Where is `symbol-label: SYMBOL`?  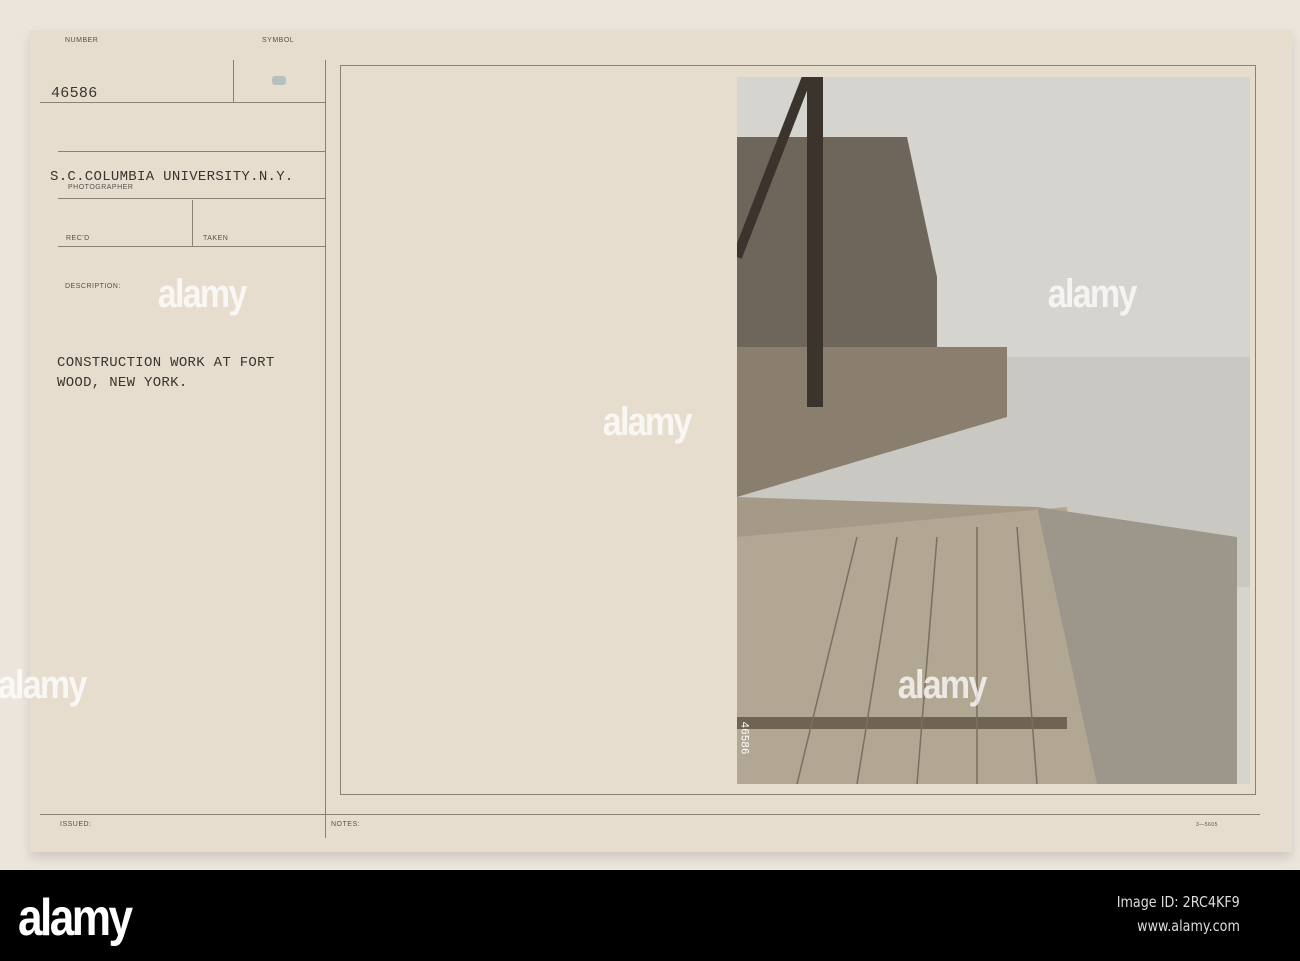 symbol-label: SYMBOL is located at coordinates (278, 40).